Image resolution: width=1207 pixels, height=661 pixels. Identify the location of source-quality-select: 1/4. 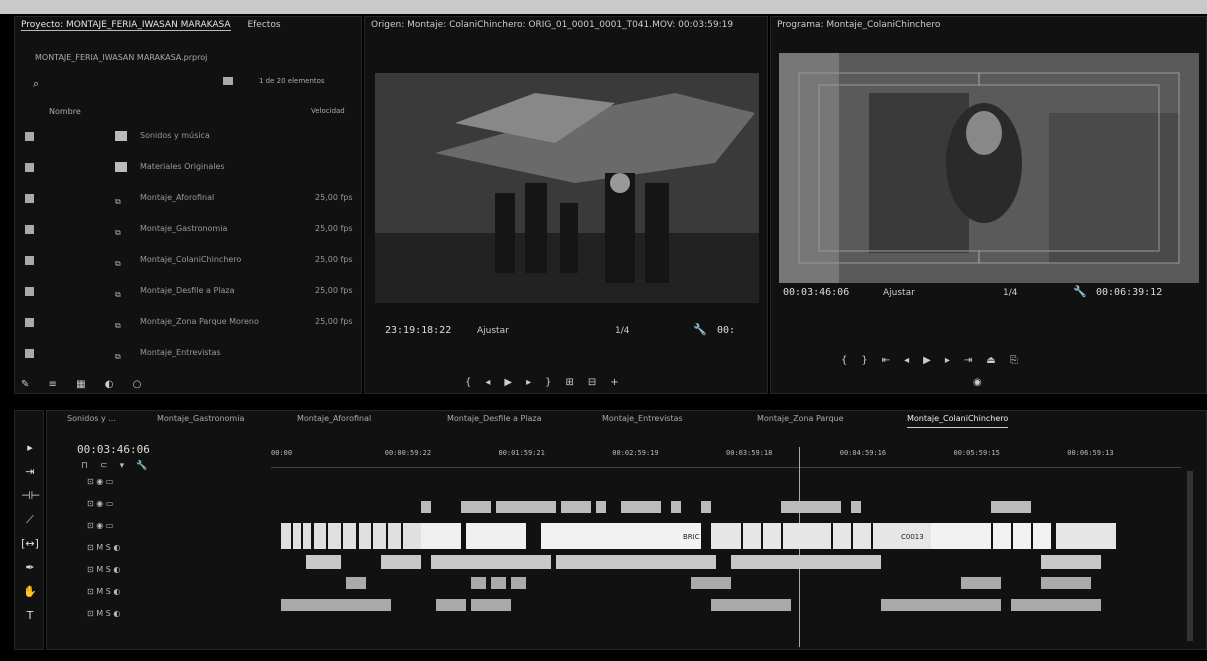
(622, 331).